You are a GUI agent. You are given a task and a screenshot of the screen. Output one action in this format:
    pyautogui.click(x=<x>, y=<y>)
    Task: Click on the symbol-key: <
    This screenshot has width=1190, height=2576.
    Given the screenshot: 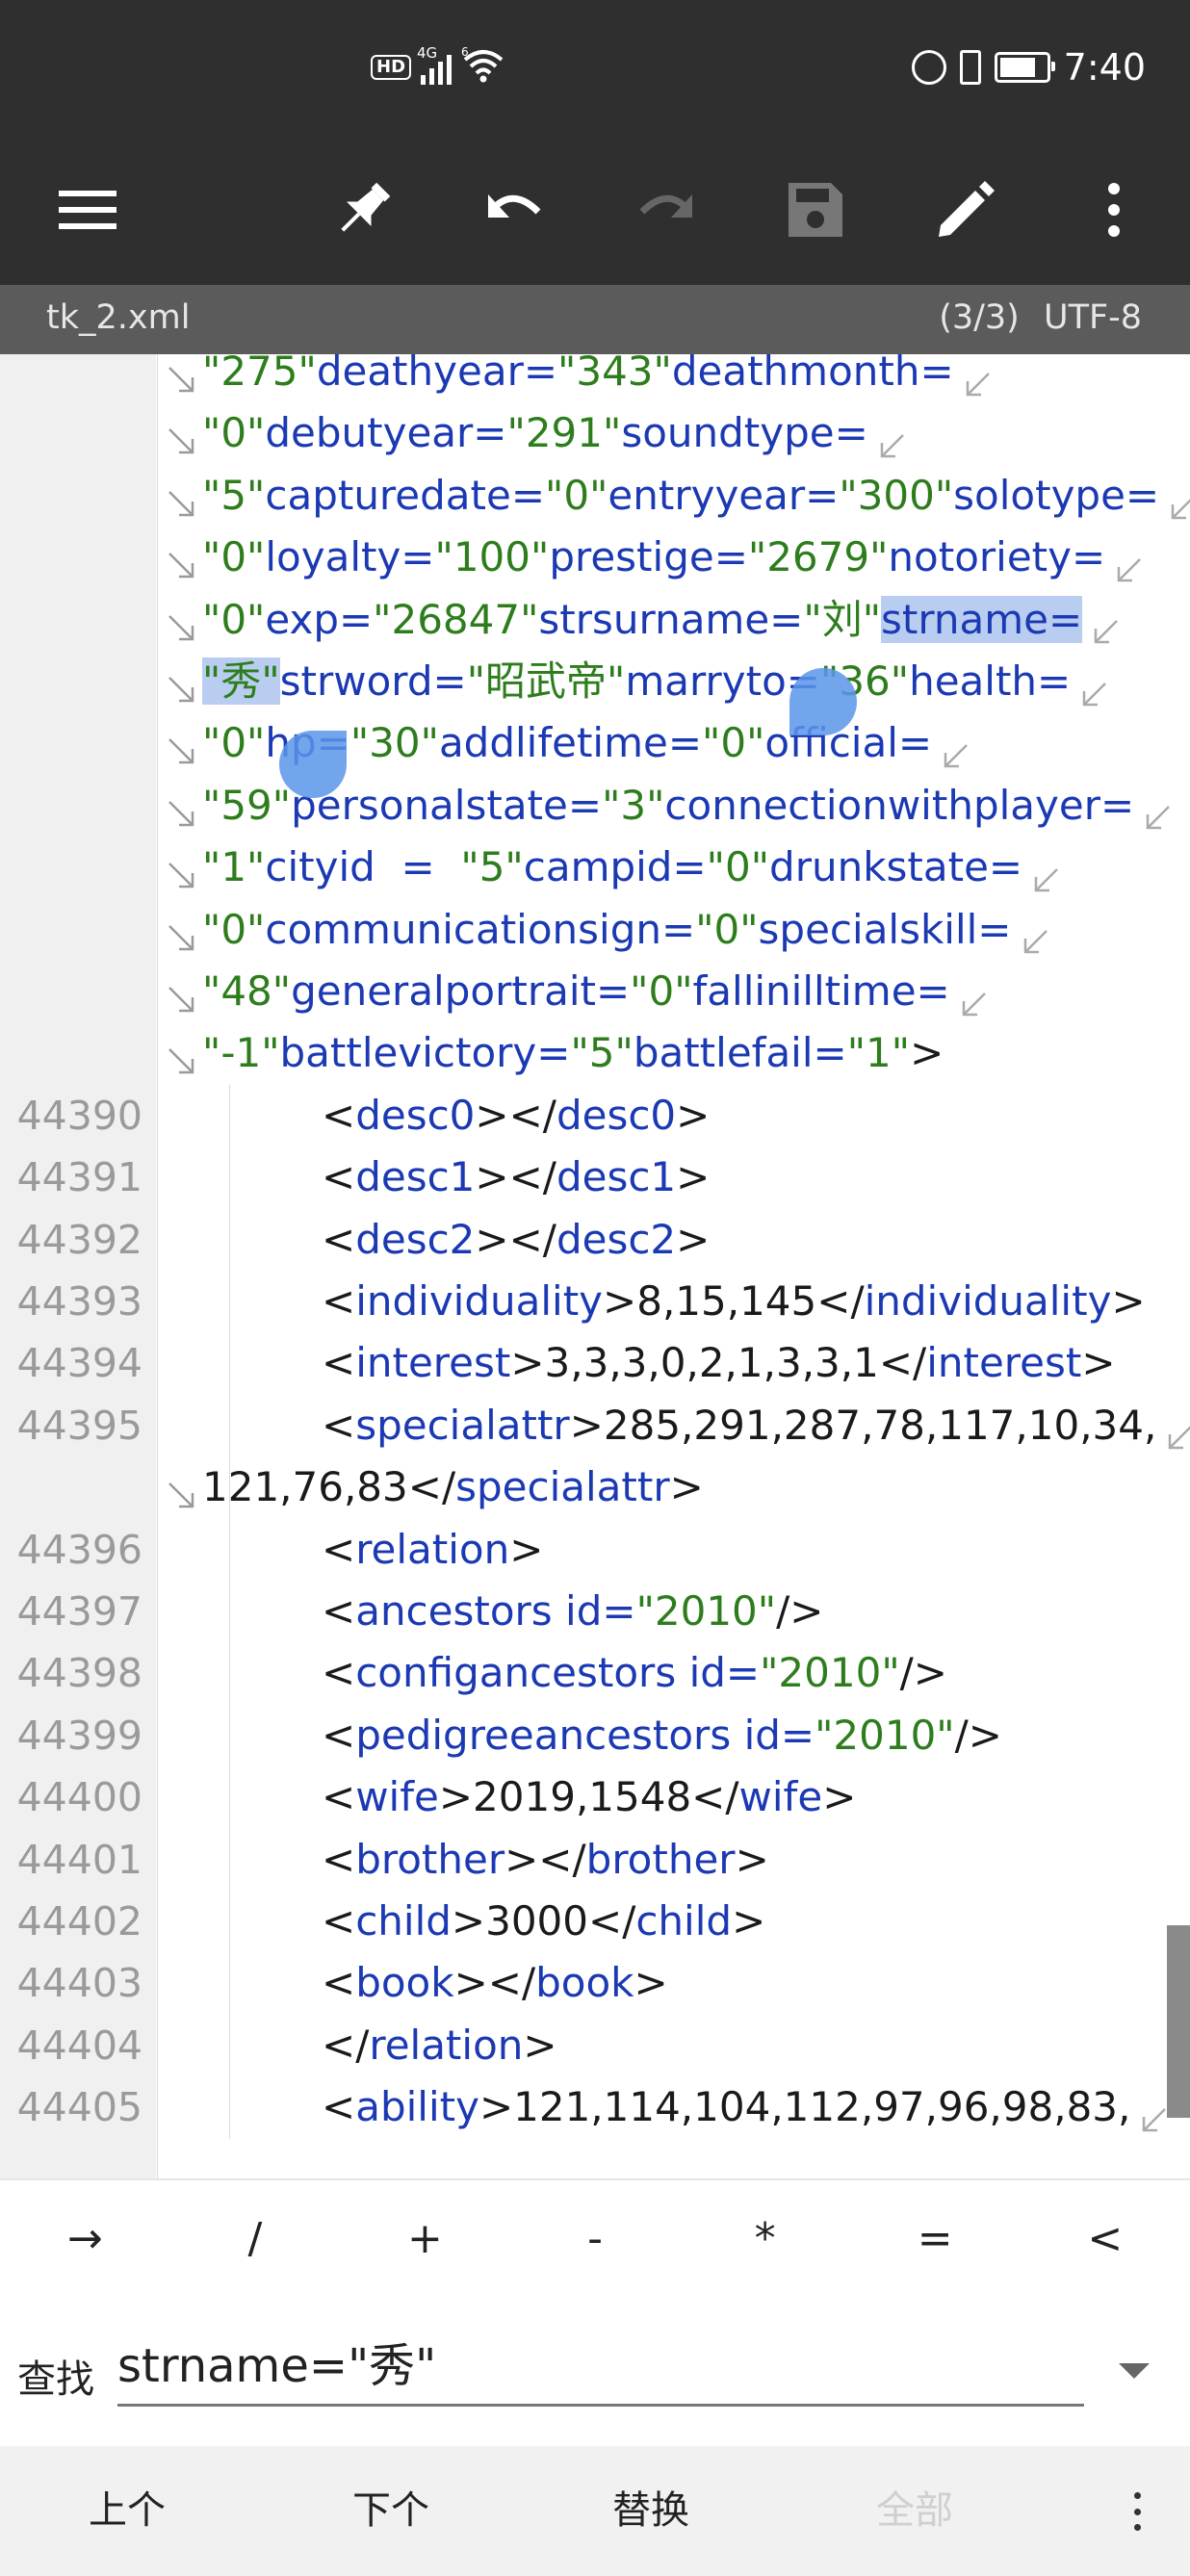 What is the action you would take?
    pyautogui.click(x=1105, y=2239)
    